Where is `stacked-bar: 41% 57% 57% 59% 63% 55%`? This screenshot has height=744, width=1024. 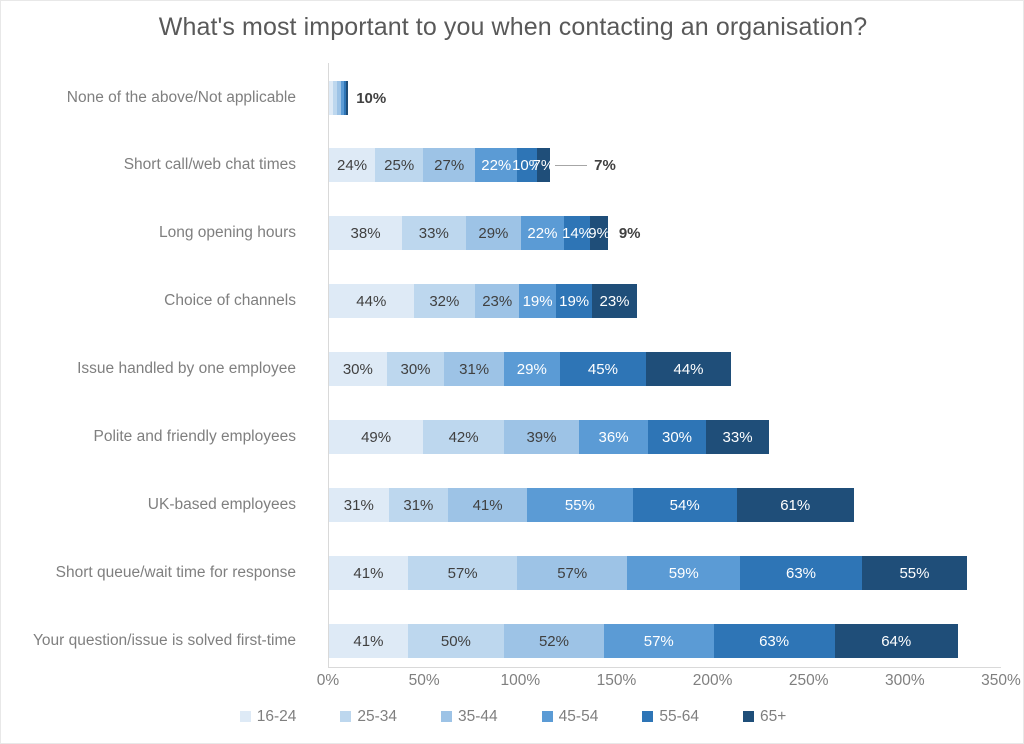 stacked-bar: 41% 57% 57% 59% 63% 55% is located at coordinates (648, 573).